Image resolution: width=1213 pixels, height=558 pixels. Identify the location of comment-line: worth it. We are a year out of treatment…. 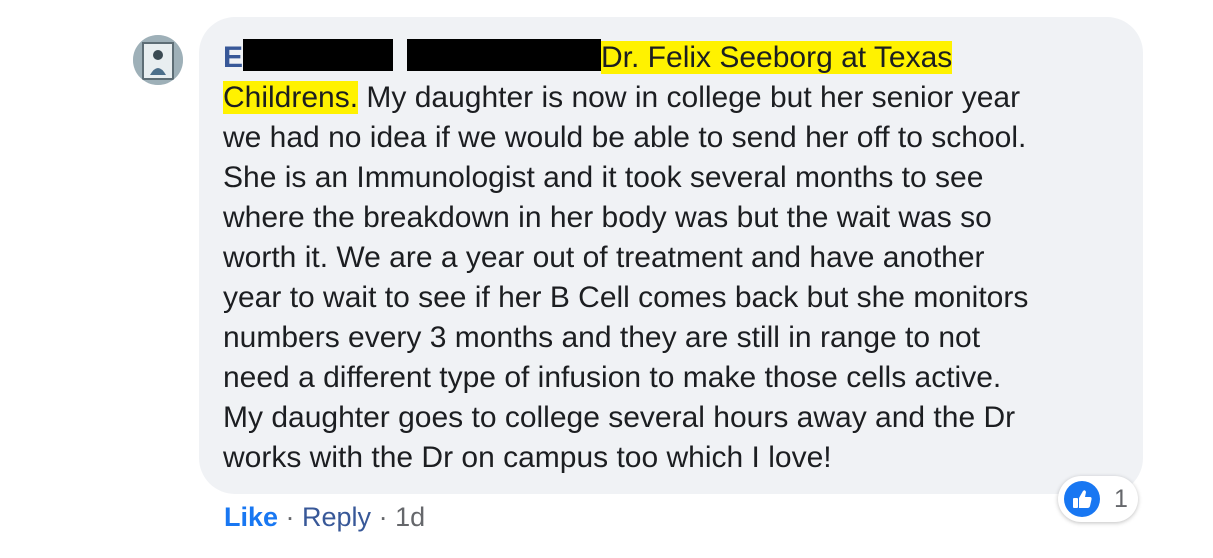
(604, 257).